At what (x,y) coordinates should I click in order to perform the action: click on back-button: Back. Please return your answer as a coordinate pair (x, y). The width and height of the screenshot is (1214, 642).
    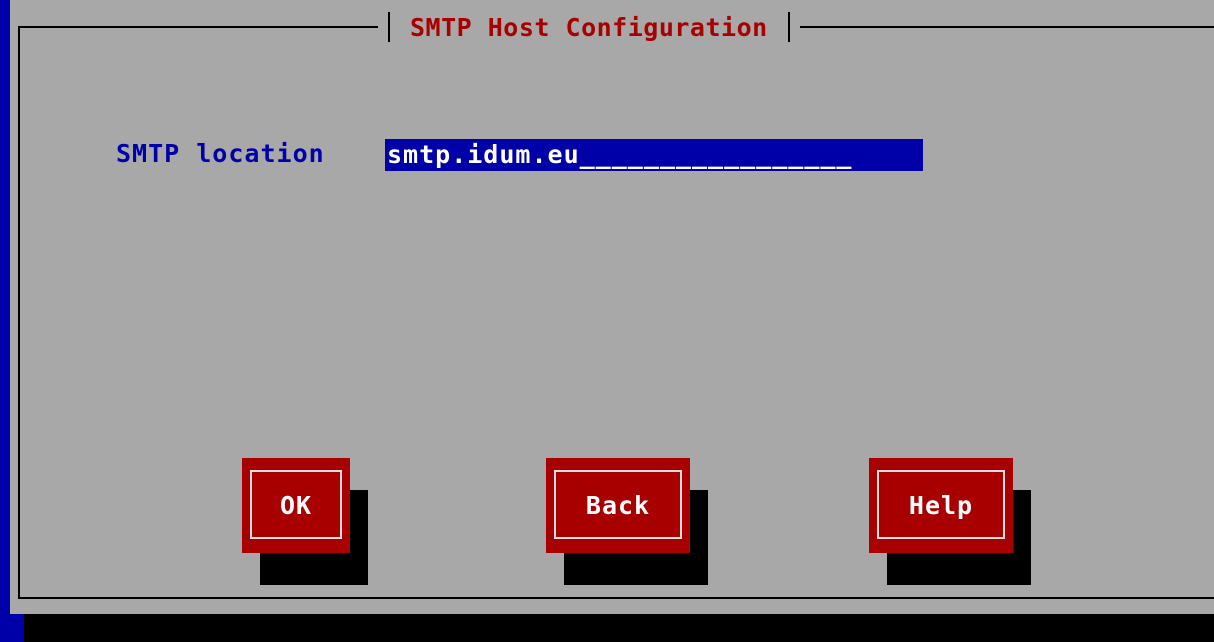
    Looking at the image, I should click on (618, 505).